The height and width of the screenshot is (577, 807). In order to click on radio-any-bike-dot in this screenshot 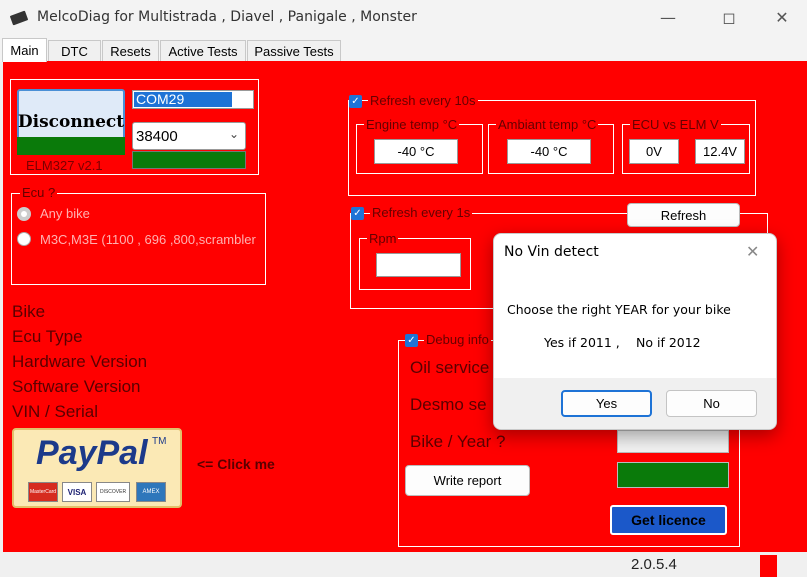, I will do `click(24, 214)`.